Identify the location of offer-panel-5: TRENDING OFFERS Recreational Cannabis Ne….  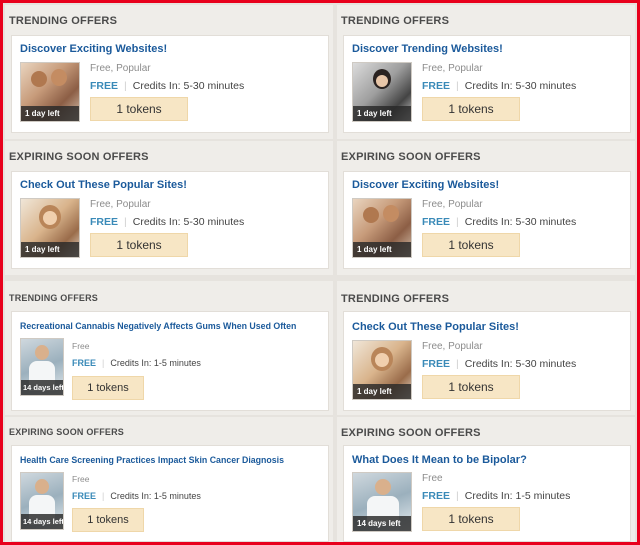
(169, 348).